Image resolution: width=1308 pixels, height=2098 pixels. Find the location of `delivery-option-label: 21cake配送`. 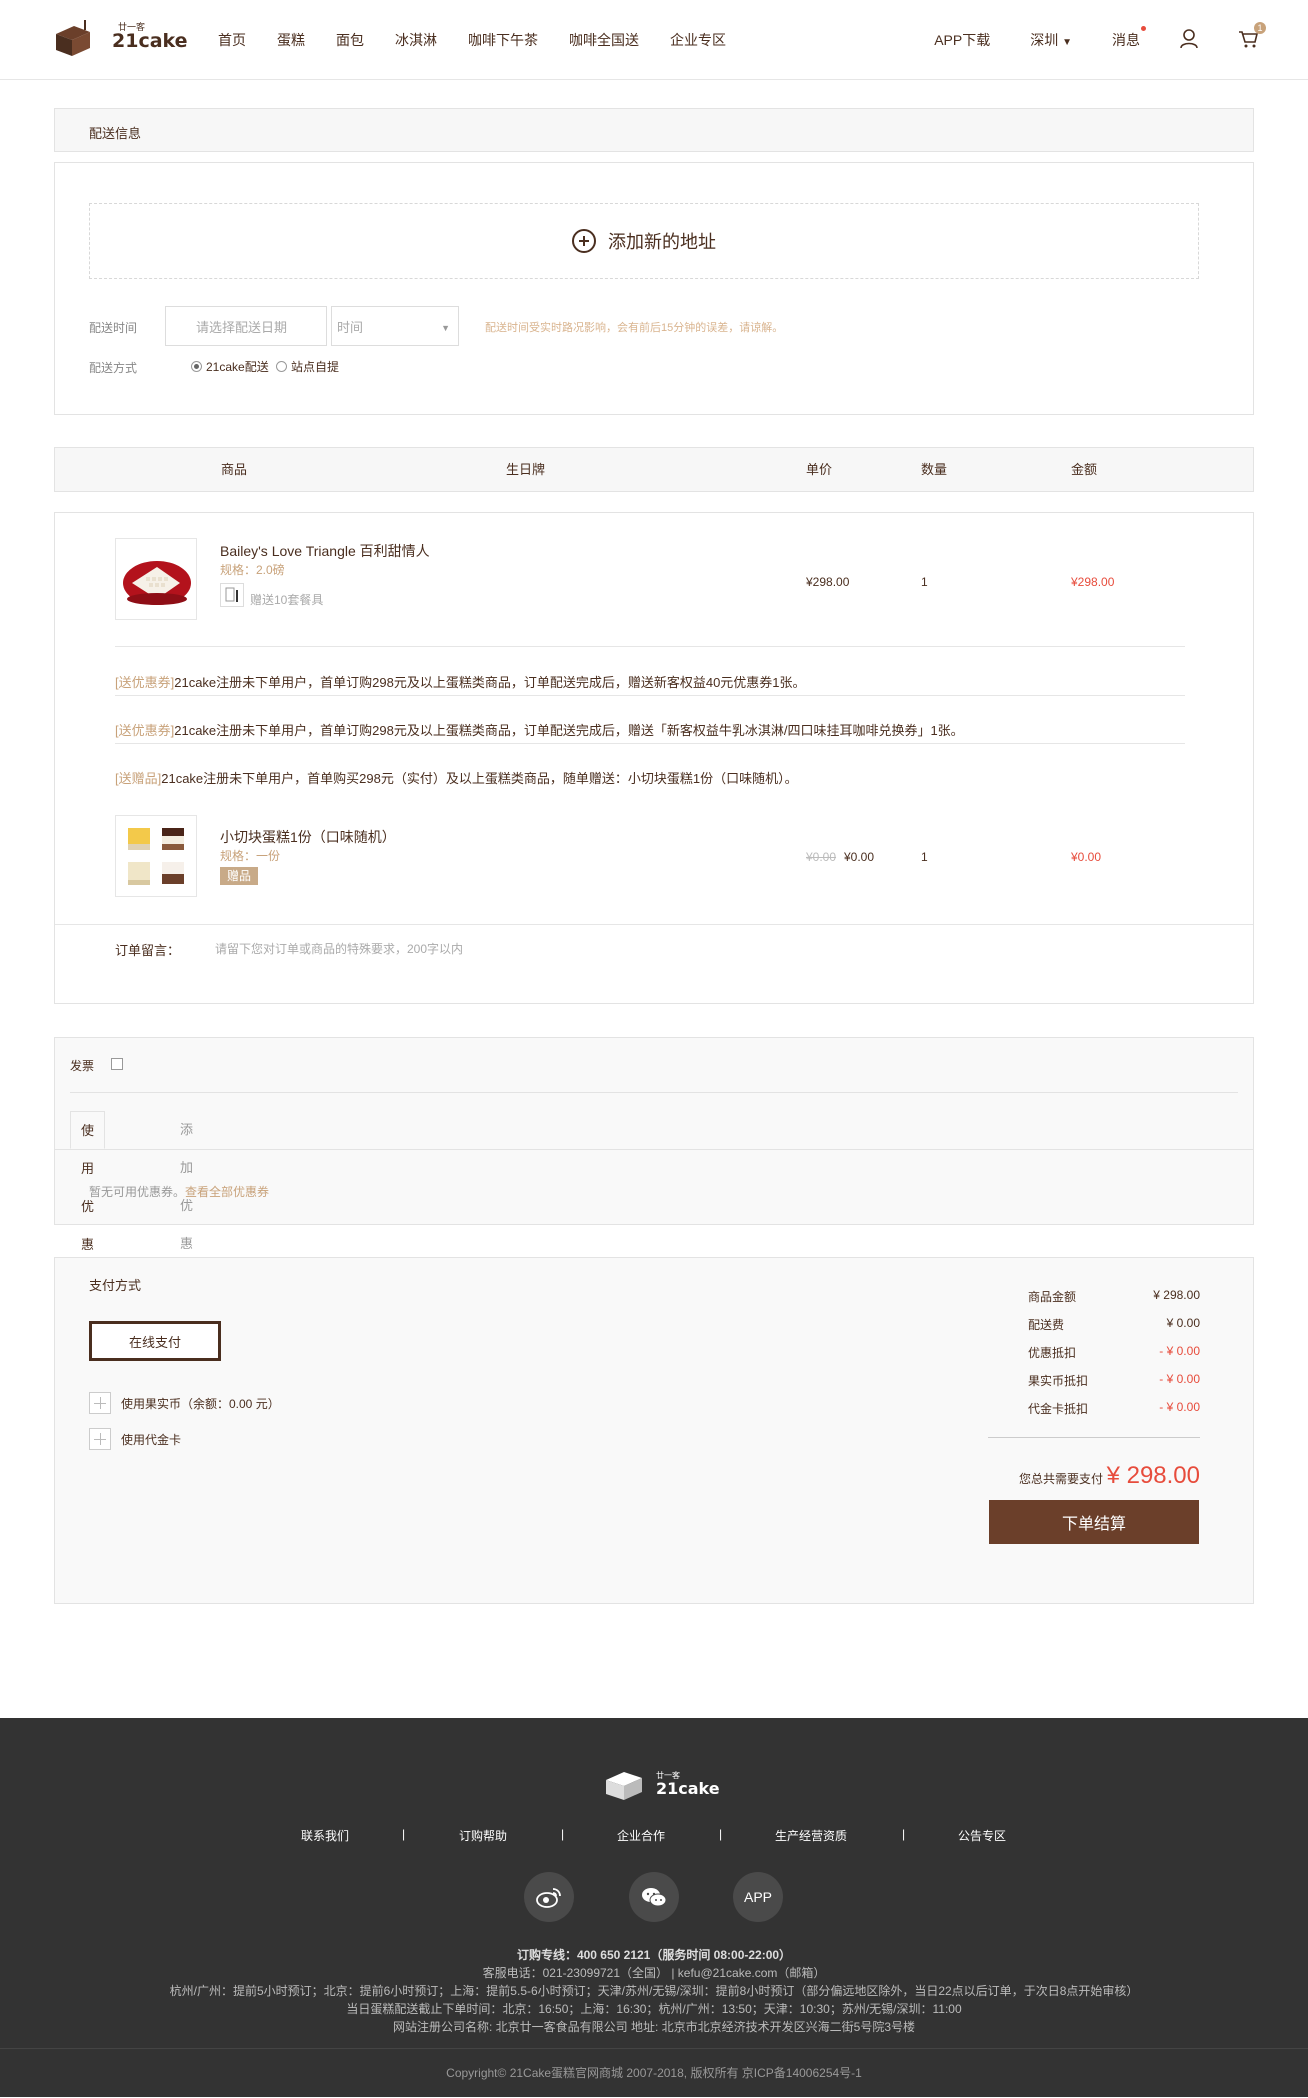

delivery-option-label: 21cake配送 is located at coordinates (237, 367).